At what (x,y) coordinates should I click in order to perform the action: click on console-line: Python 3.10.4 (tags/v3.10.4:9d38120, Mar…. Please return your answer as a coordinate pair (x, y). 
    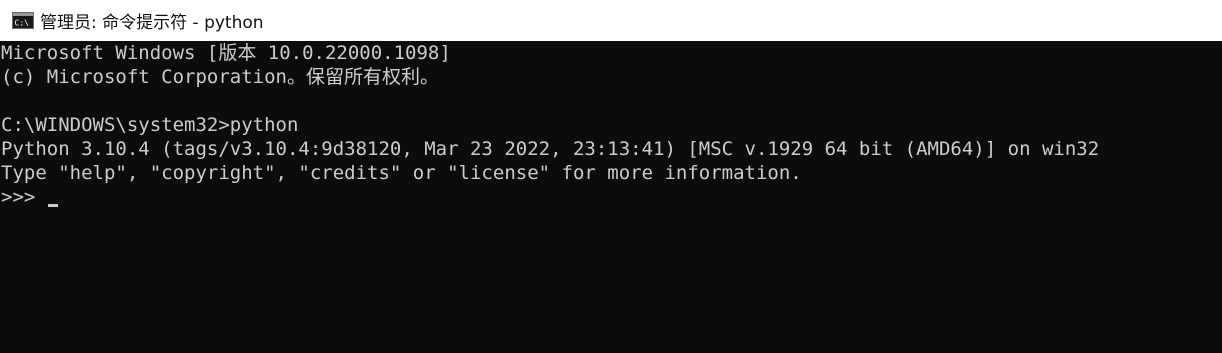
    Looking at the image, I should click on (550, 149).